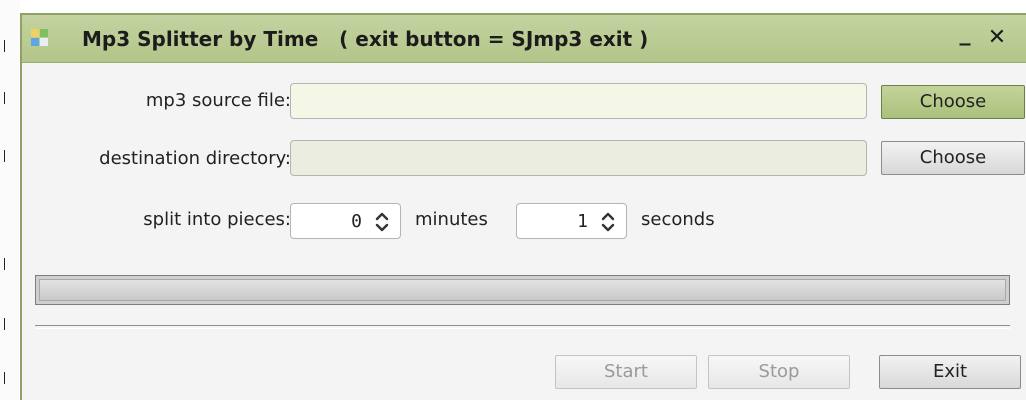 This screenshot has width=1026, height=400. I want to click on background-window-edge, so click(10, 200).